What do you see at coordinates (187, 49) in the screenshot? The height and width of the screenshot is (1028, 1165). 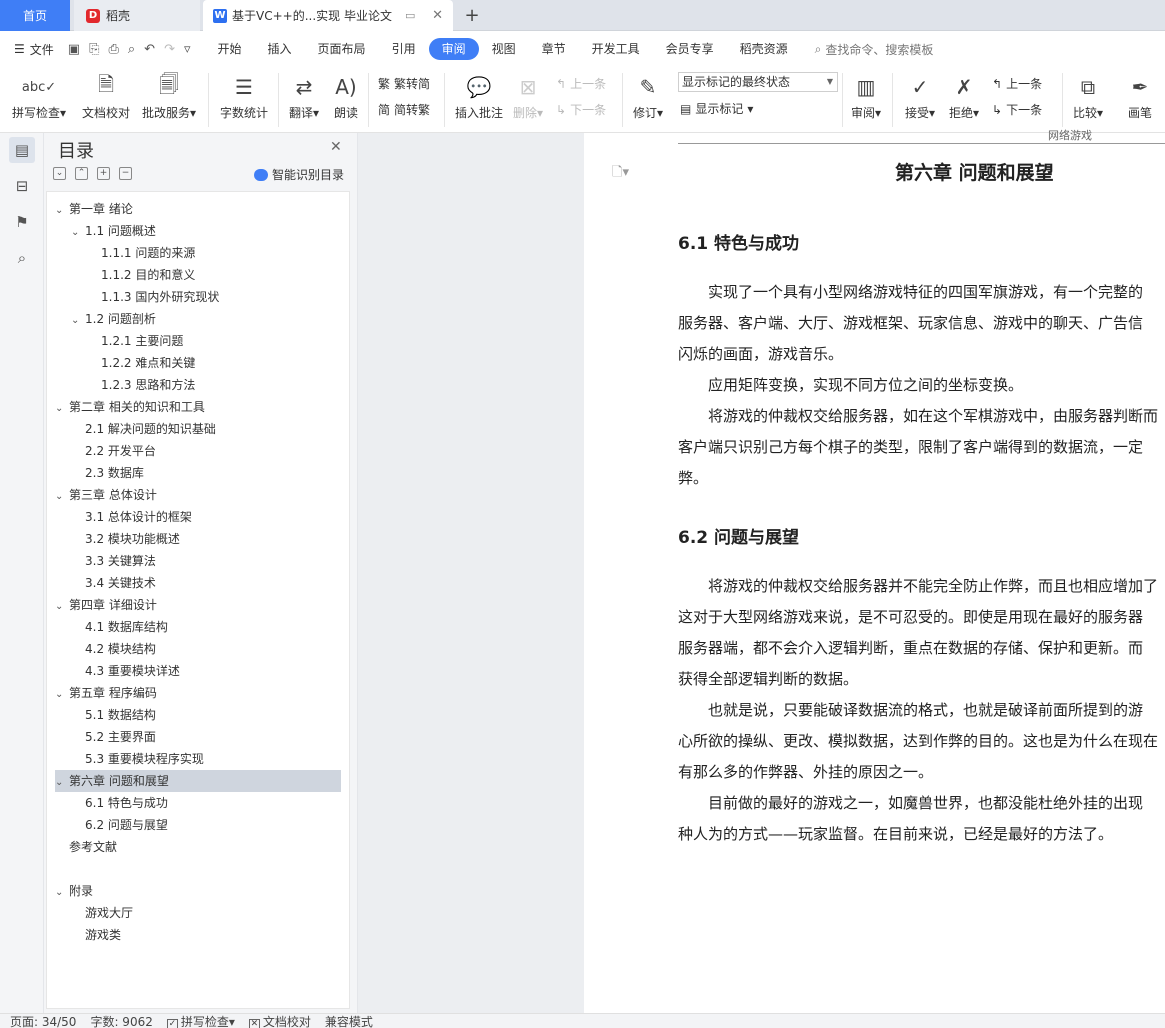 I see `more-icon: ▿` at bounding box center [187, 49].